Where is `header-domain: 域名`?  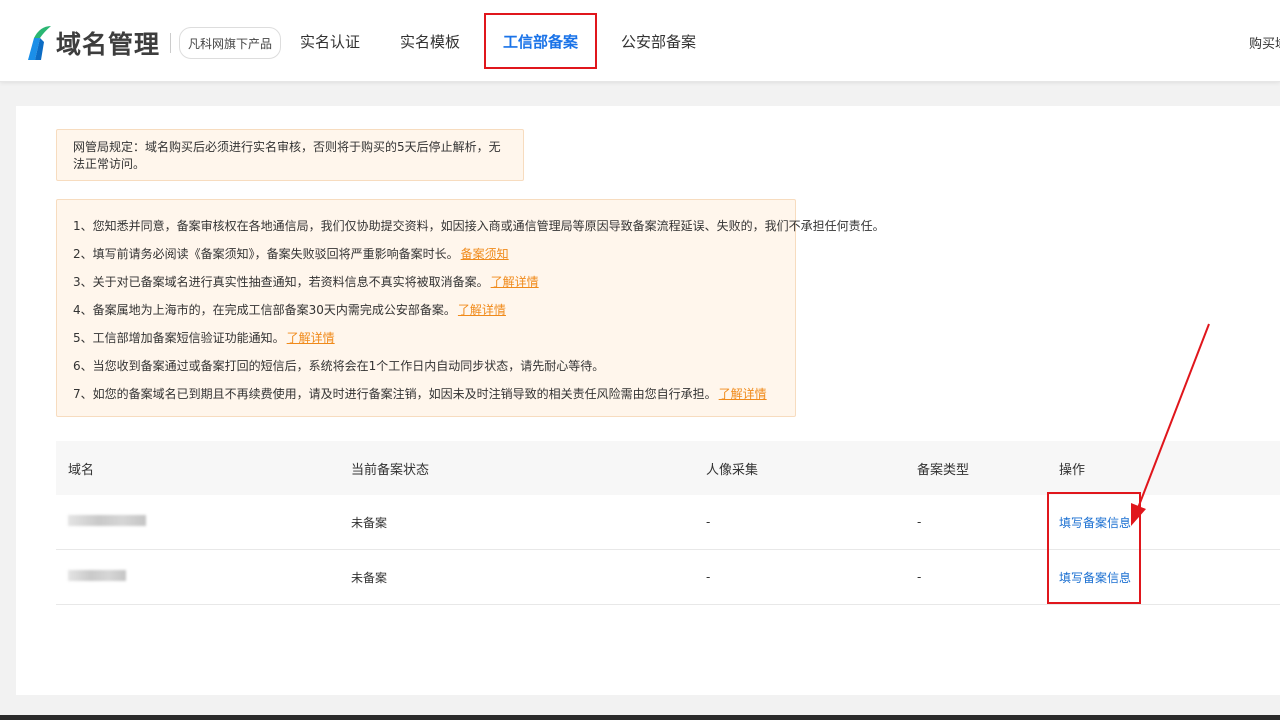
header-domain: 域名 is located at coordinates (81, 470).